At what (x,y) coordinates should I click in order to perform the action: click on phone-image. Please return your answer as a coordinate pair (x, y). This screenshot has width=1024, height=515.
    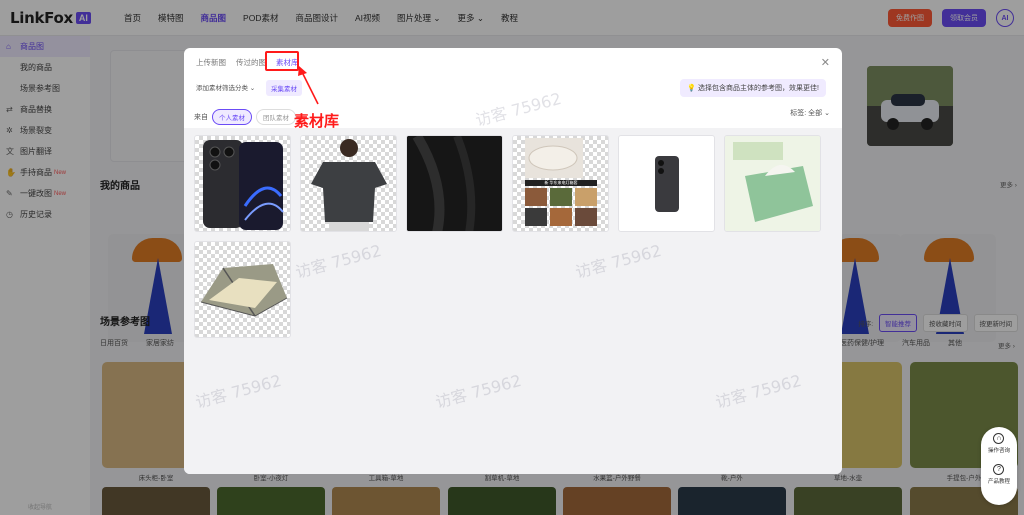
    Looking at the image, I should click on (243, 185).